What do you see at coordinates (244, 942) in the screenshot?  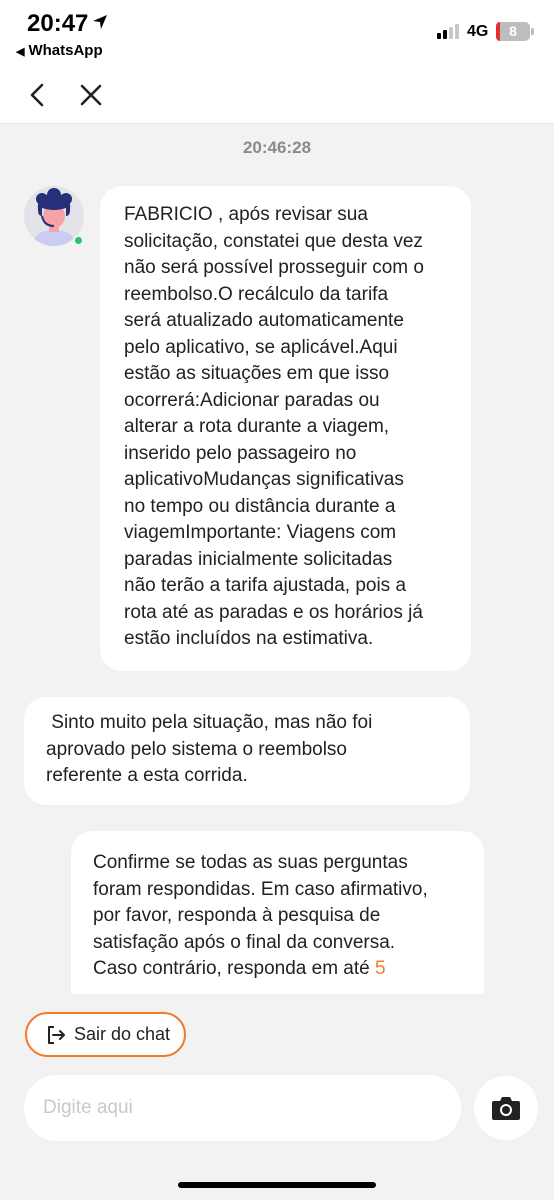 I see `message-line: satisfação após o final da conversa.` at bounding box center [244, 942].